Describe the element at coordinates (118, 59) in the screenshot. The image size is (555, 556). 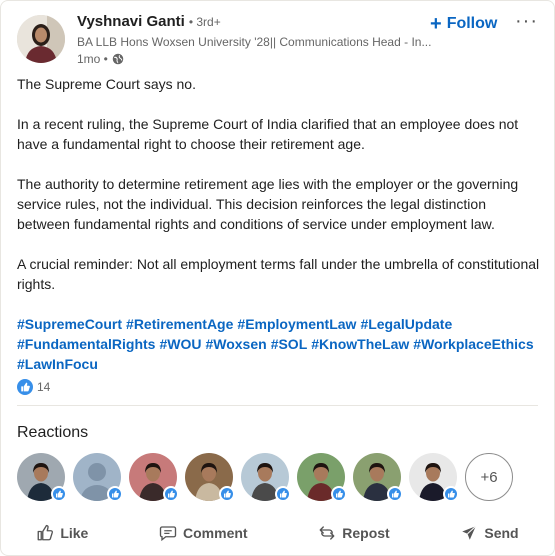
I see `globe-icon` at that location.